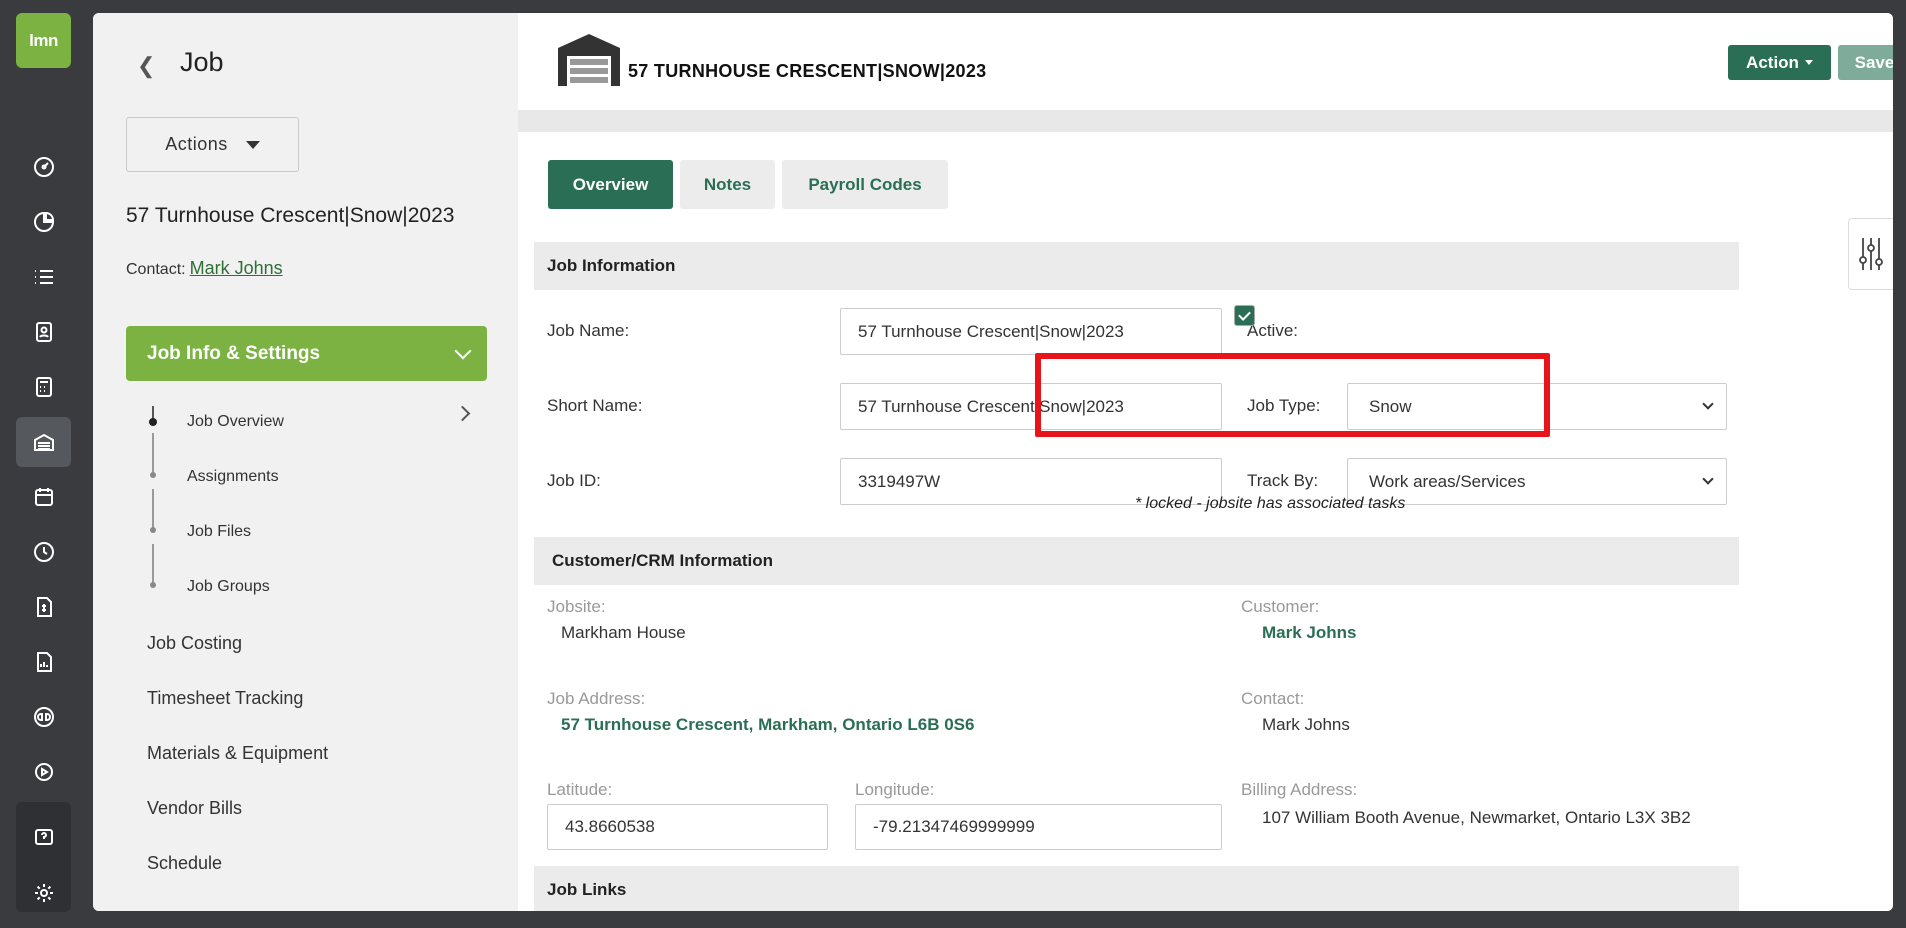 This screenshot has width=1906, height=928. Describe the element at coordinates (184, 861) in the screenshot. I see `nav-item-schedule: Schedule` at that location.